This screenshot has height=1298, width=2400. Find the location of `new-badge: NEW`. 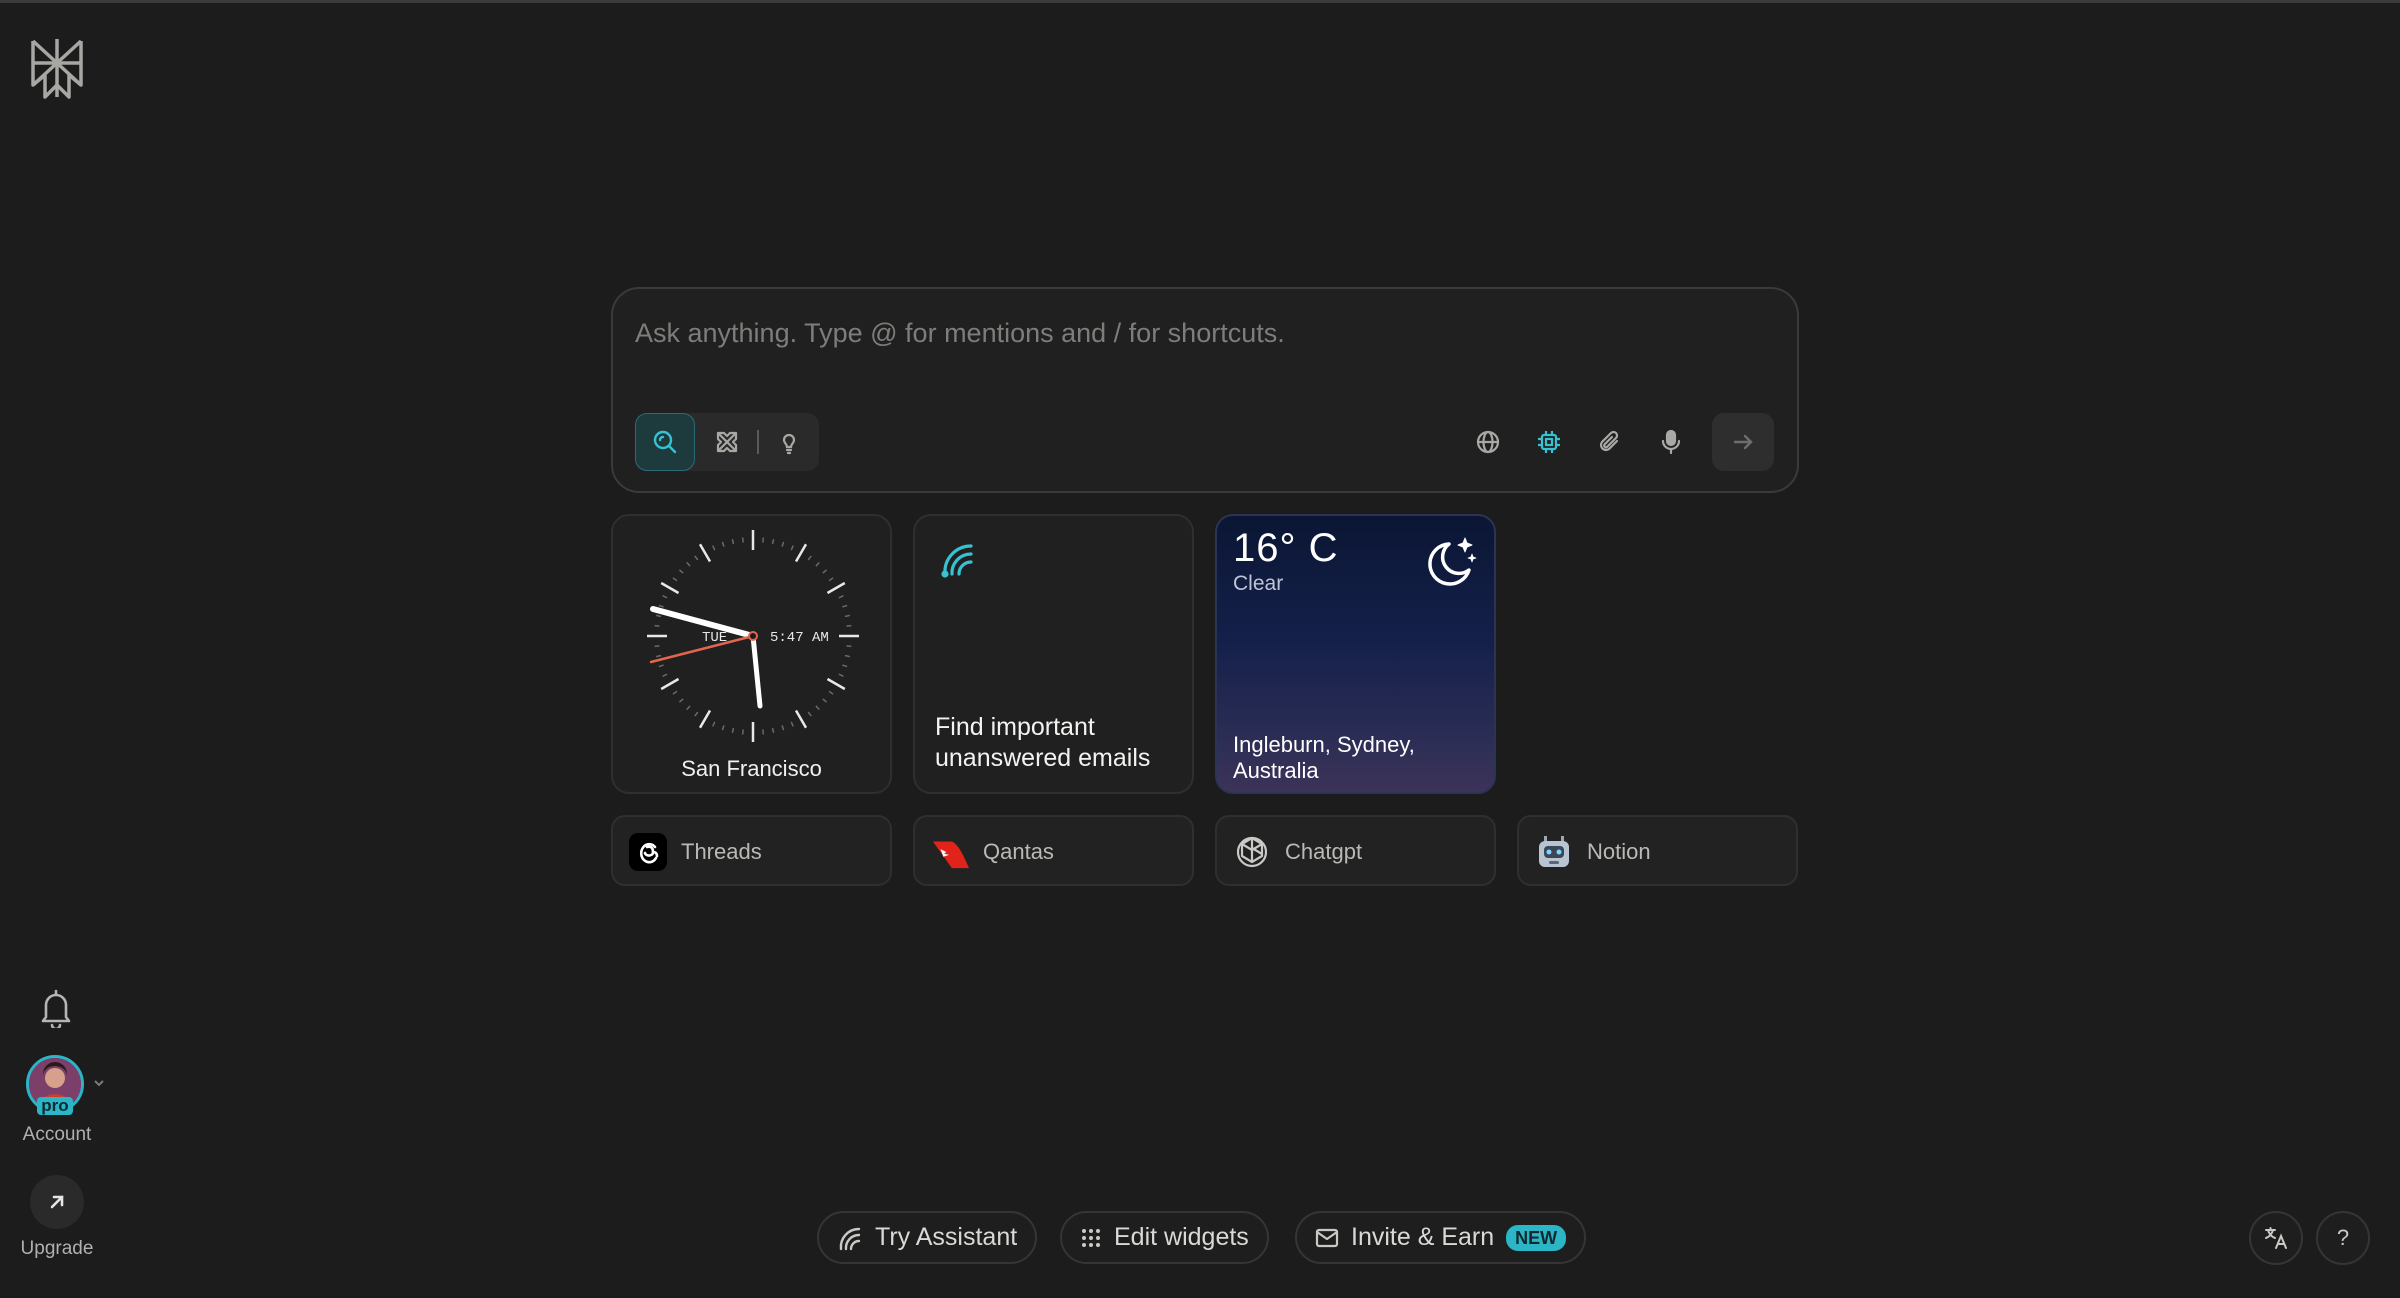

new-badge: NEW is located at coordinates (1536, 1237).